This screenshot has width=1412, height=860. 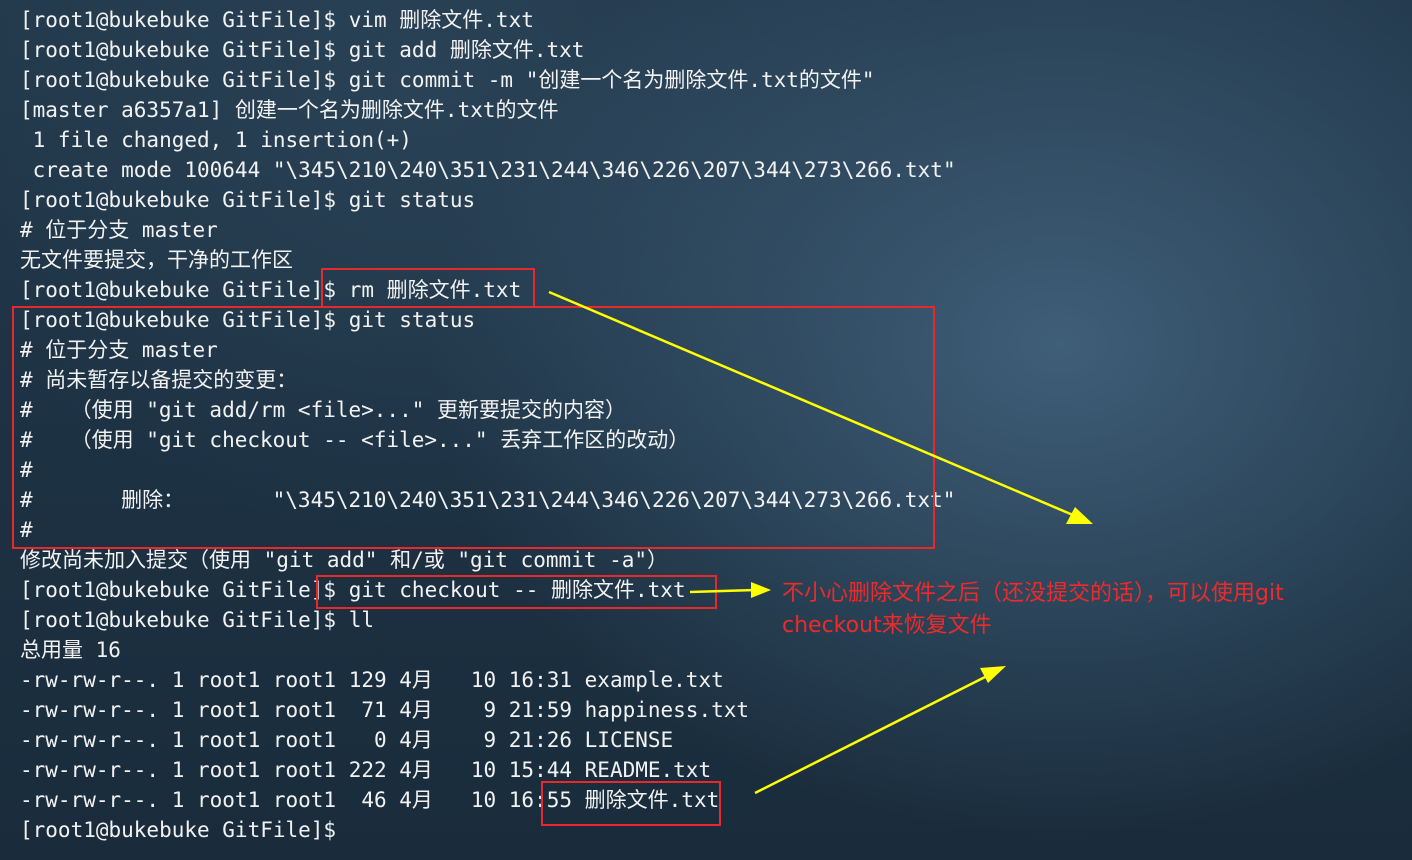 I want to click on arrow-from-checkout-command, so click(x=730, y=590).